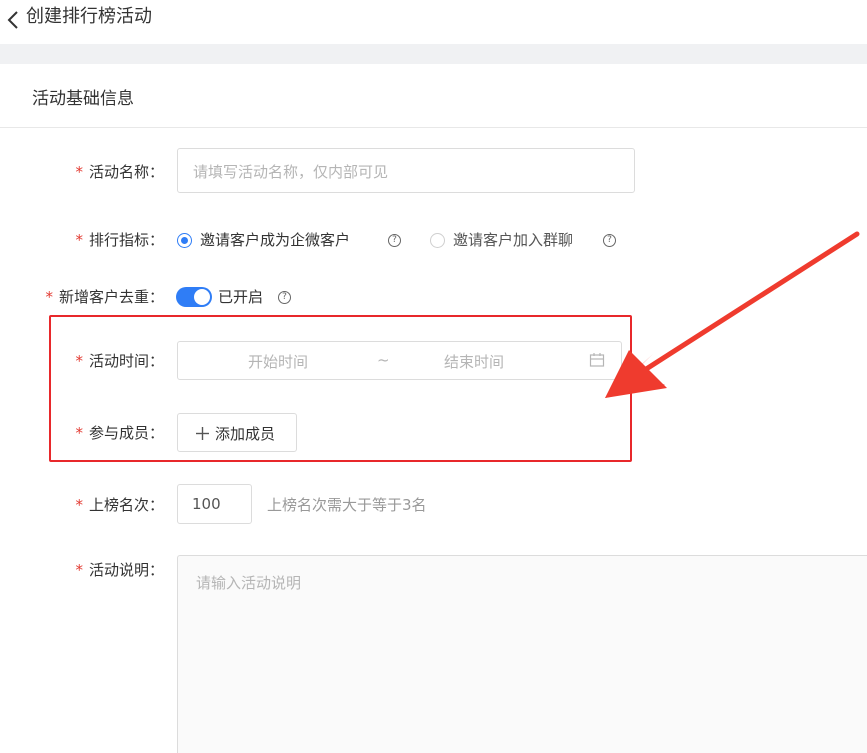 The height and width of the screenshot is (753, 867). I want to click on activity-name-placeholder: 请填写活动名称，仅内部可见, so click(291, 172).